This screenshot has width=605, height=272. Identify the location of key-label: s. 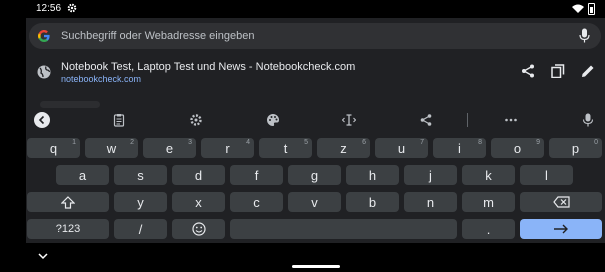
(140, 175).